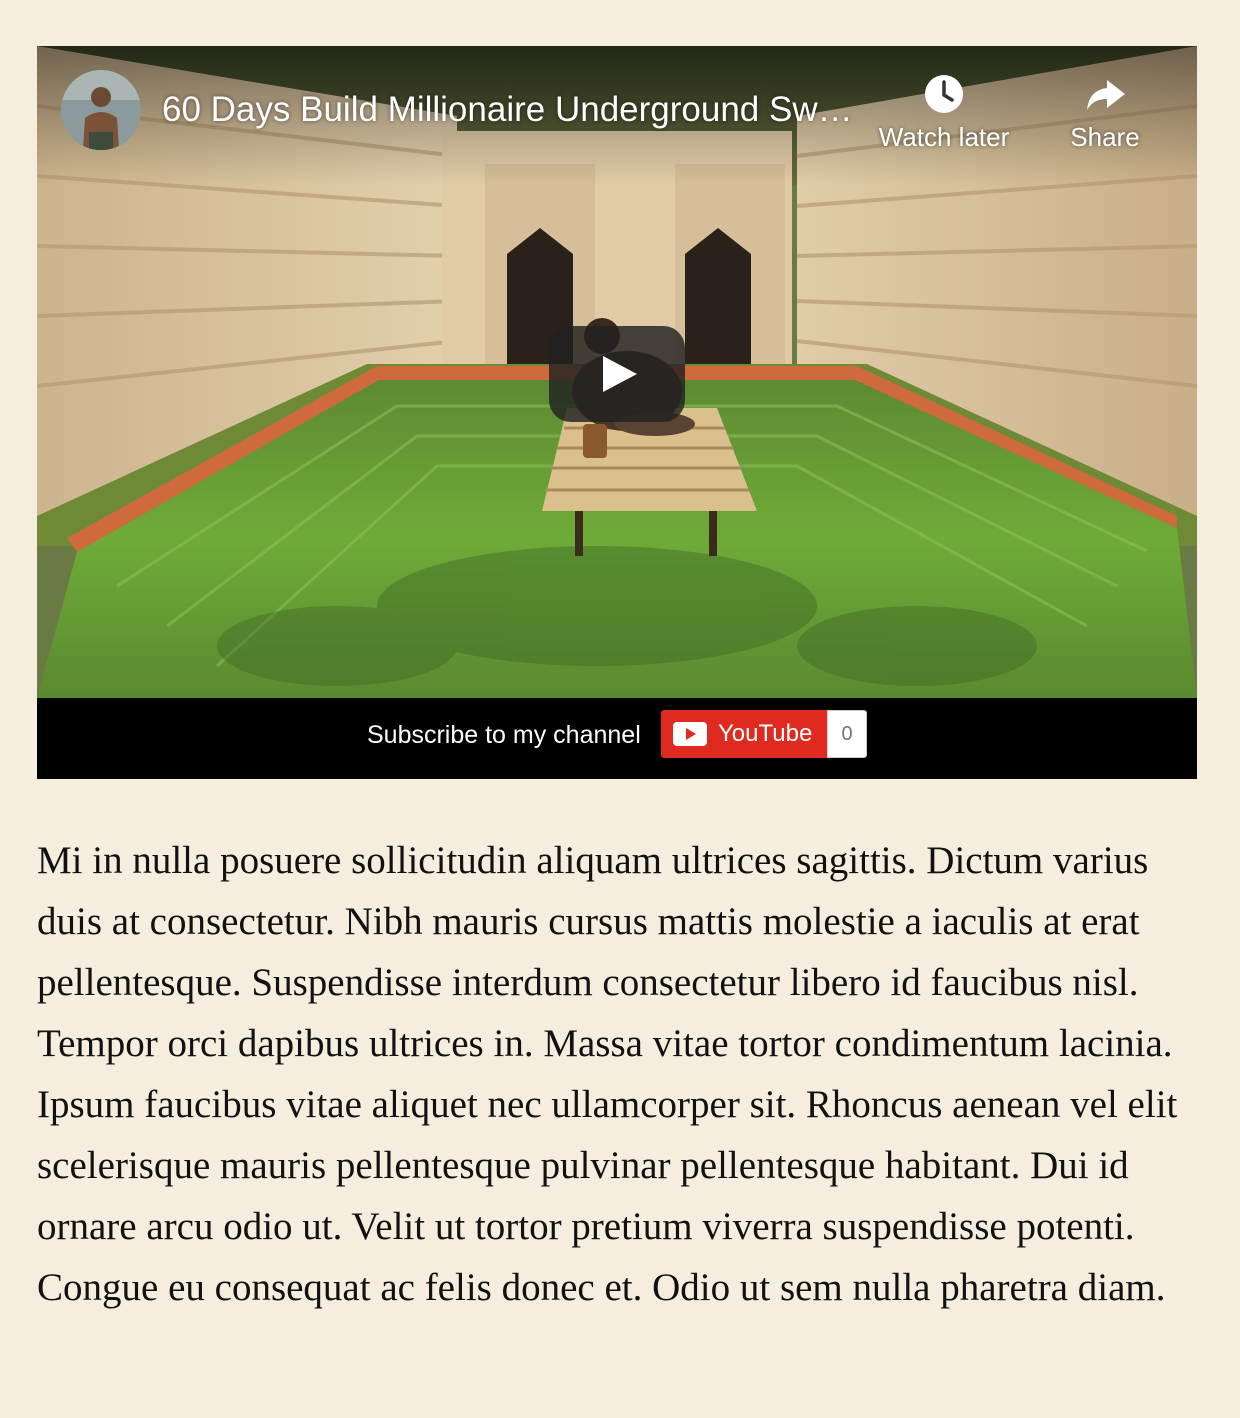  Describe the element at coordinates (620, 374) in the screenshot. I see `play-icon` at that location.